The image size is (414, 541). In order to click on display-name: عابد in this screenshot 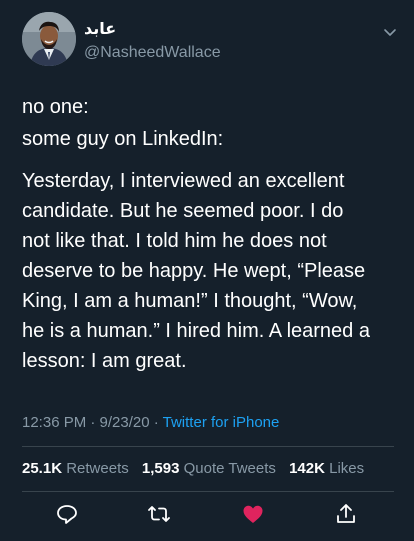, I will do `click(100, 29)`.